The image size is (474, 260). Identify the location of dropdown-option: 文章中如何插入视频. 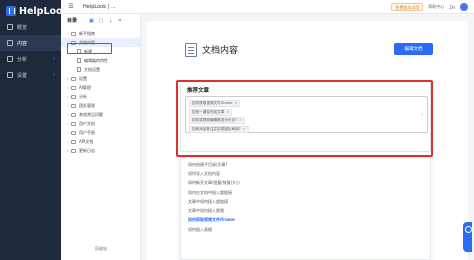
(305, 210).